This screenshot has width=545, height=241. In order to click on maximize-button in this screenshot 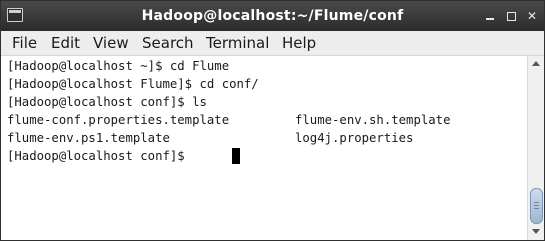, I will do `click(511, 16)`.